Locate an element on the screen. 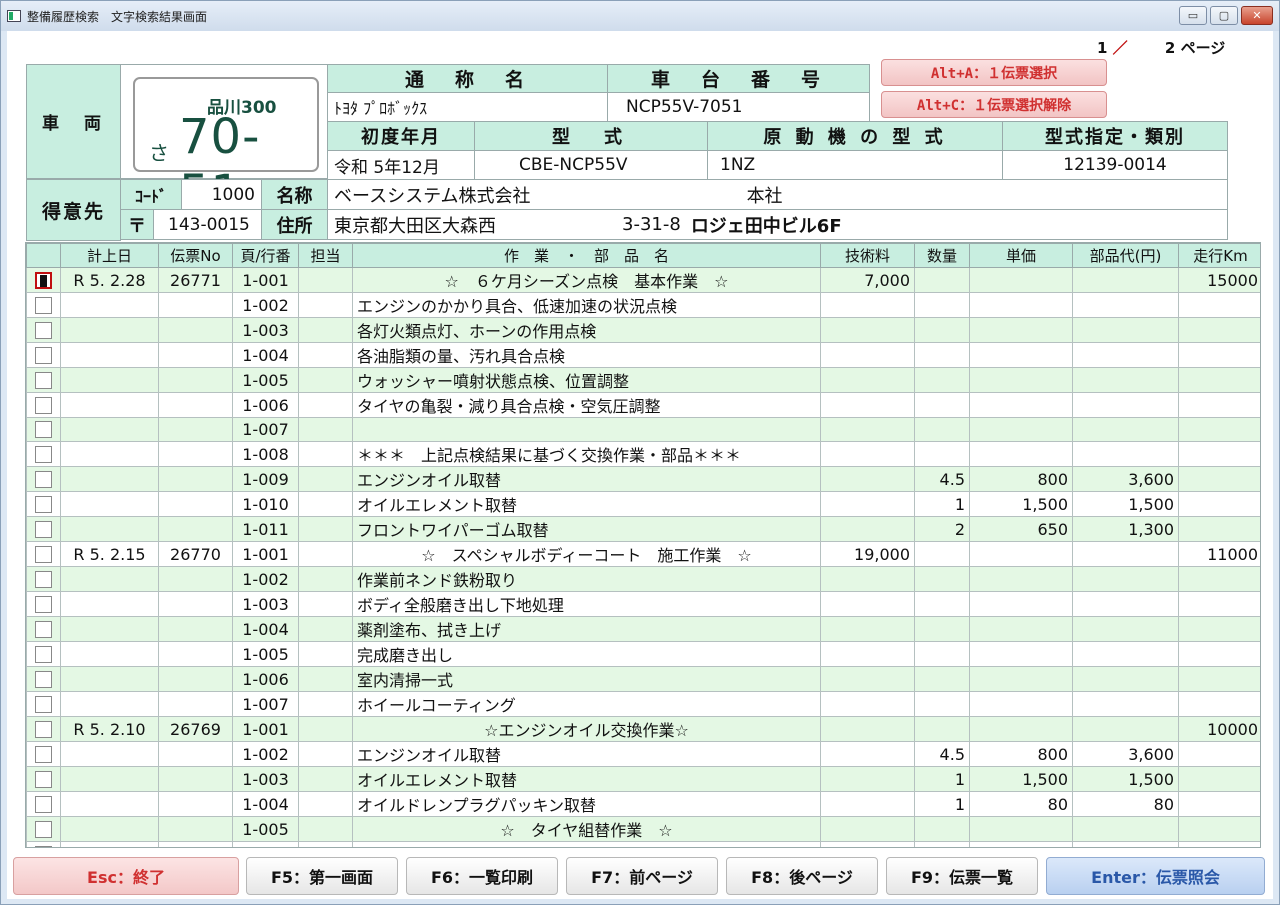 This screenshot has height=905, width=1280. table-row: 1-005 ウォッシャー噴射状態点検、位置調整 is located at coordinates (643, 380).